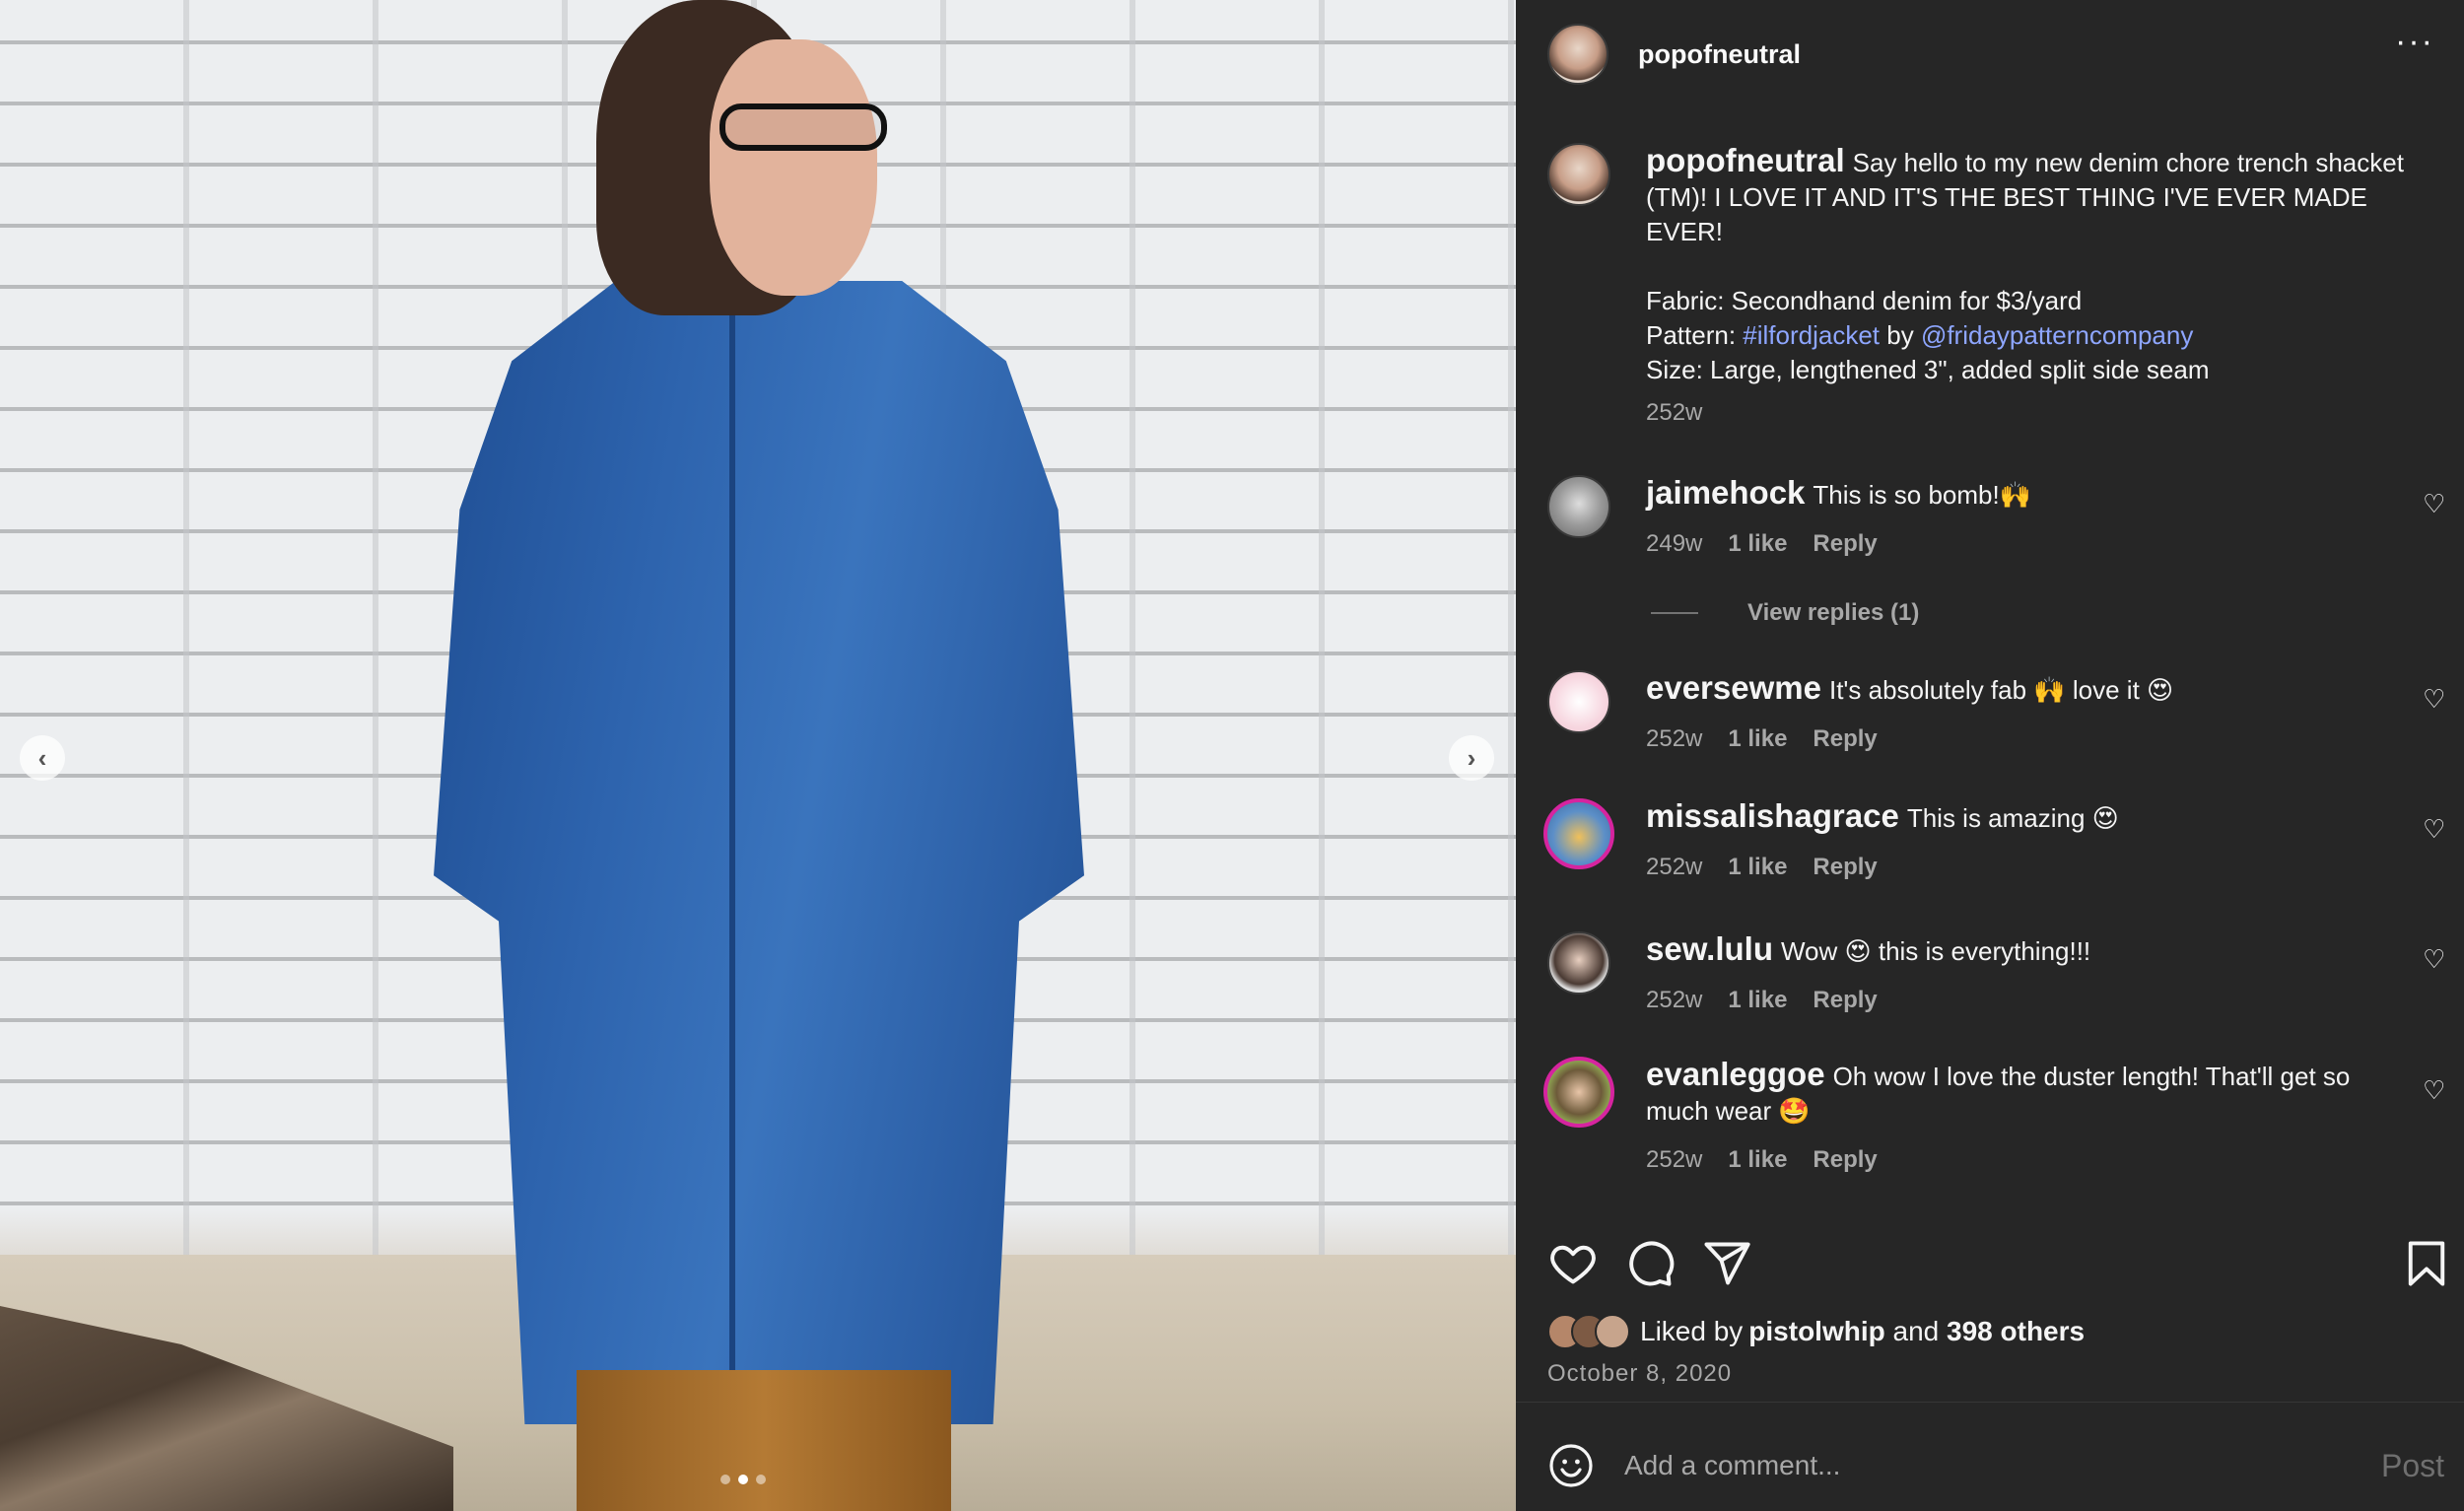 This screenshot has width=2464, height=1511. Describe the element at coordinates (1674, 412) in the screenshot. I see `caption-age: 252w` at that location.